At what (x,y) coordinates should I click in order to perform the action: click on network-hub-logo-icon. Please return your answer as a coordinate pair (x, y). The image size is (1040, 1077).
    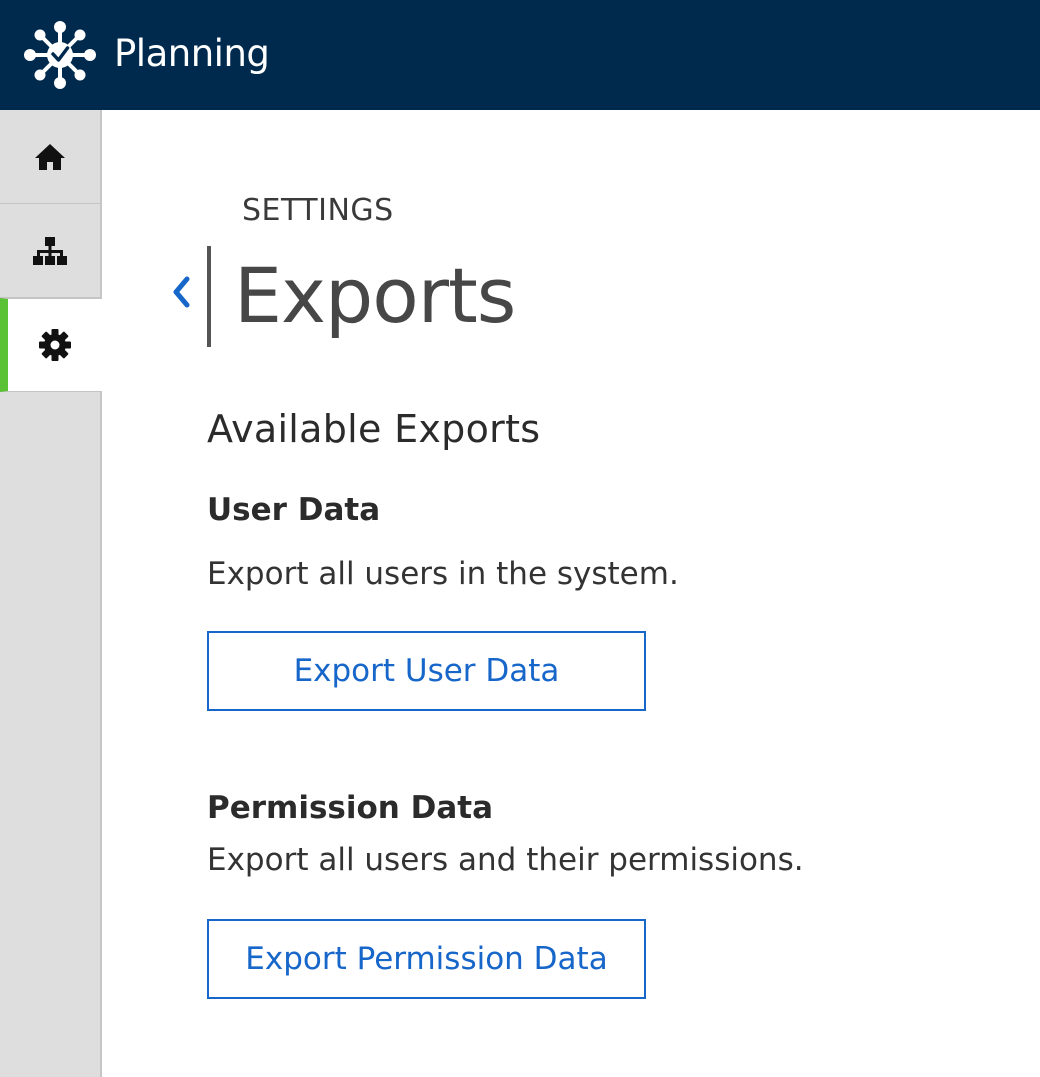
    Looking at the image, I should click on (60, 55).